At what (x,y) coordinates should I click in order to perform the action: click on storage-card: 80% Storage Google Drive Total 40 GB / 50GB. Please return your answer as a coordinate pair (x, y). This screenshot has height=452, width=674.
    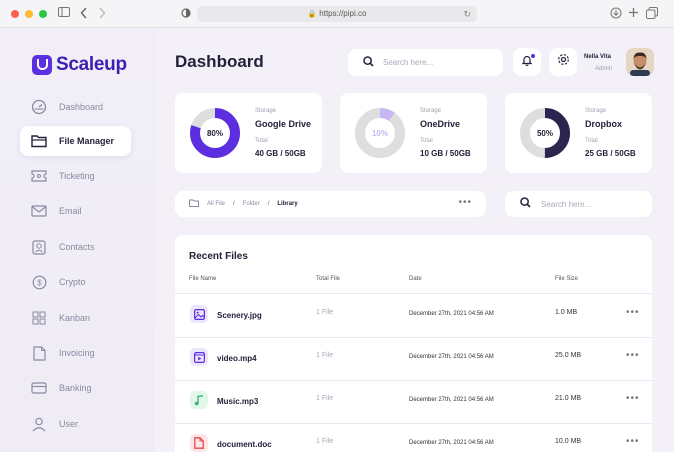
    Looking at the image, I should click on (248, 133).